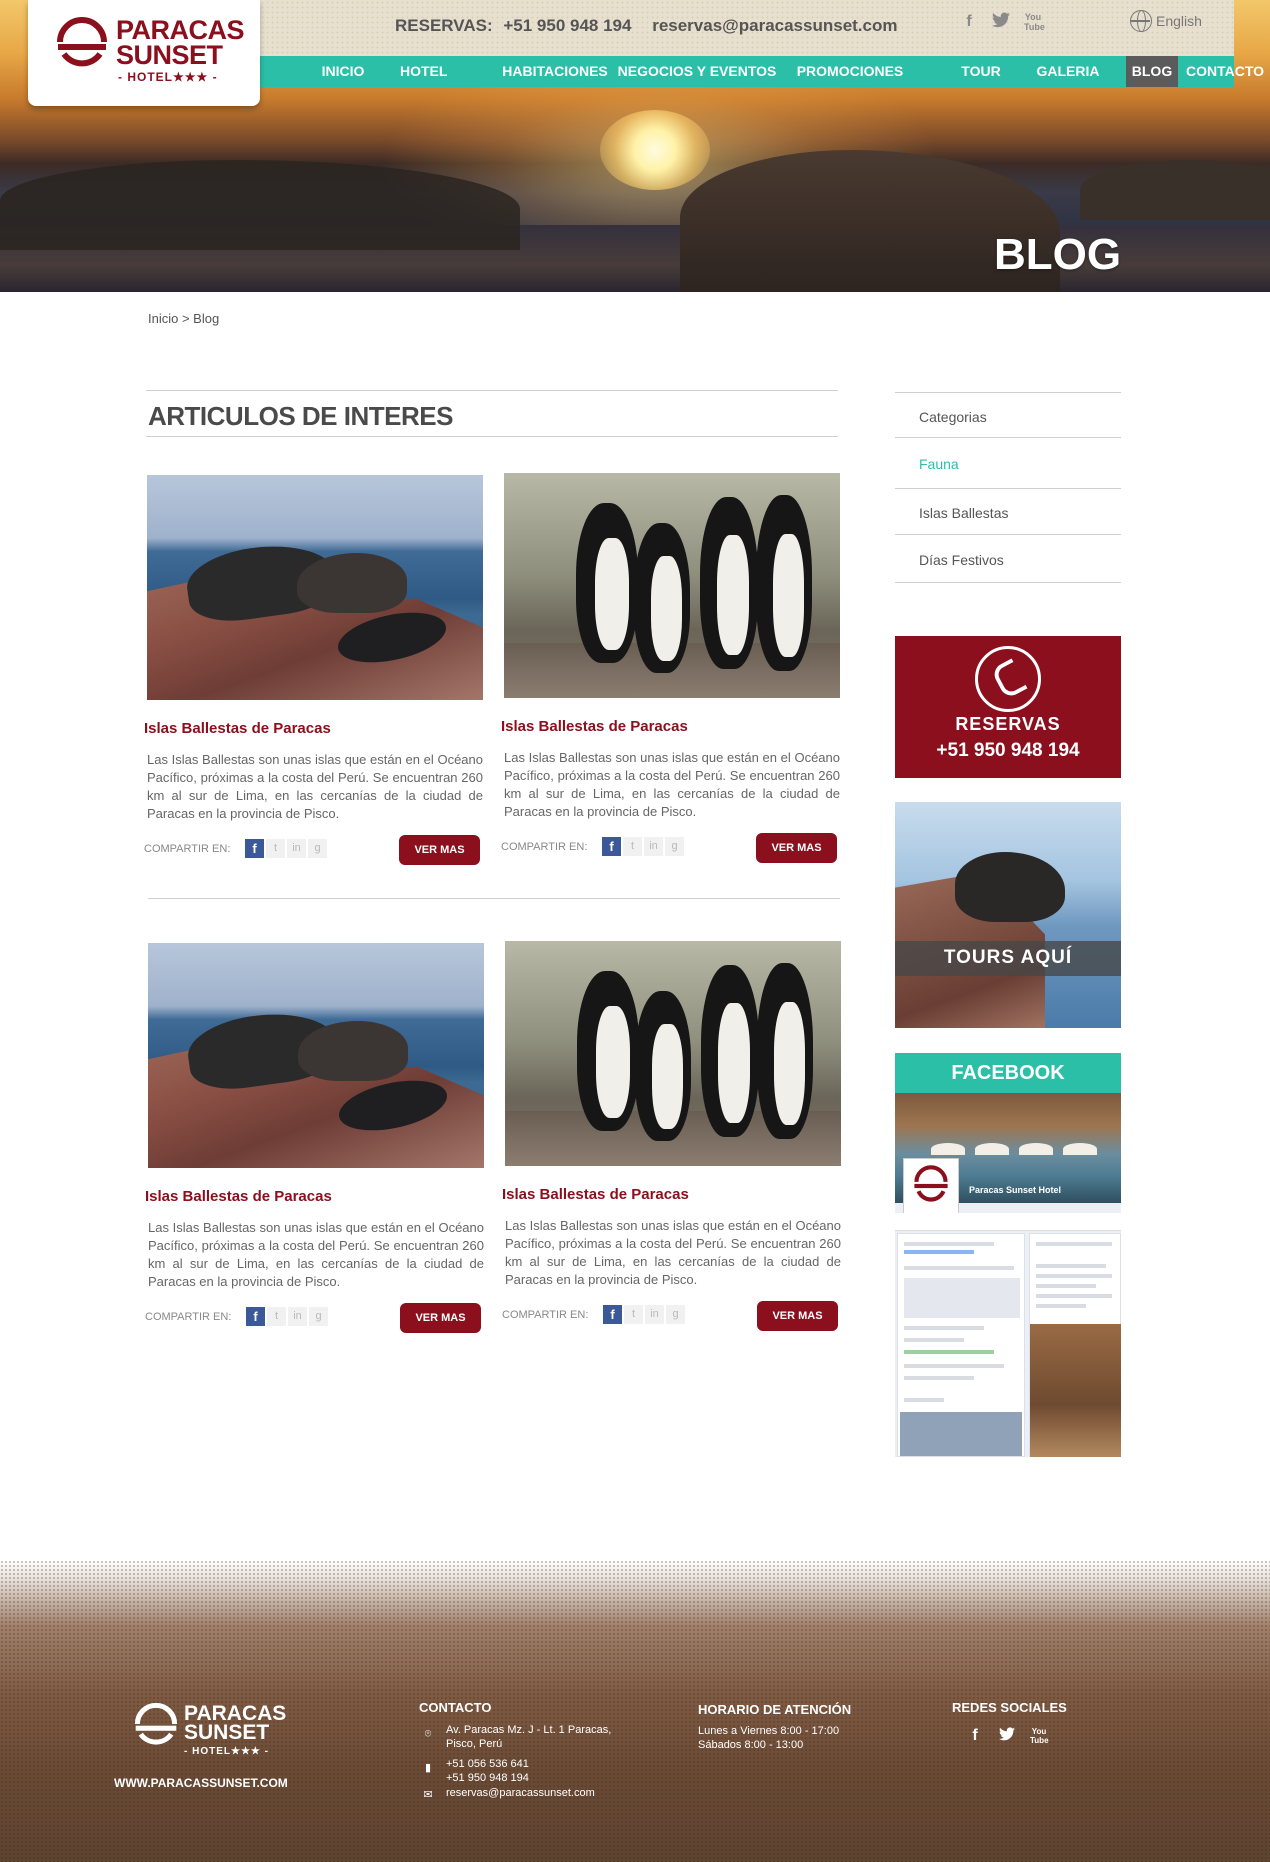  I want to click on footer-address: Av. Paracas Mz. J - Lt. 1 Paracas,, so click(529, 1730).